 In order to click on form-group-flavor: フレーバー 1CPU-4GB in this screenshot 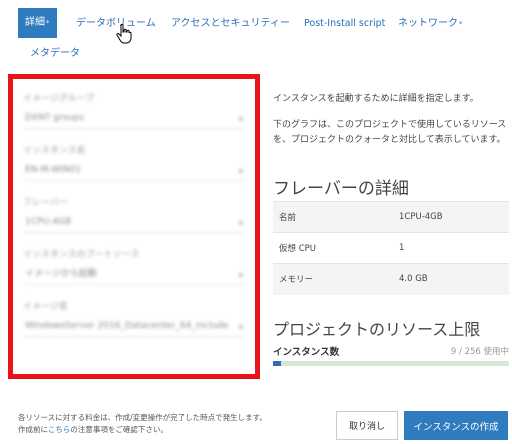, I will do `click(134, 214)`.